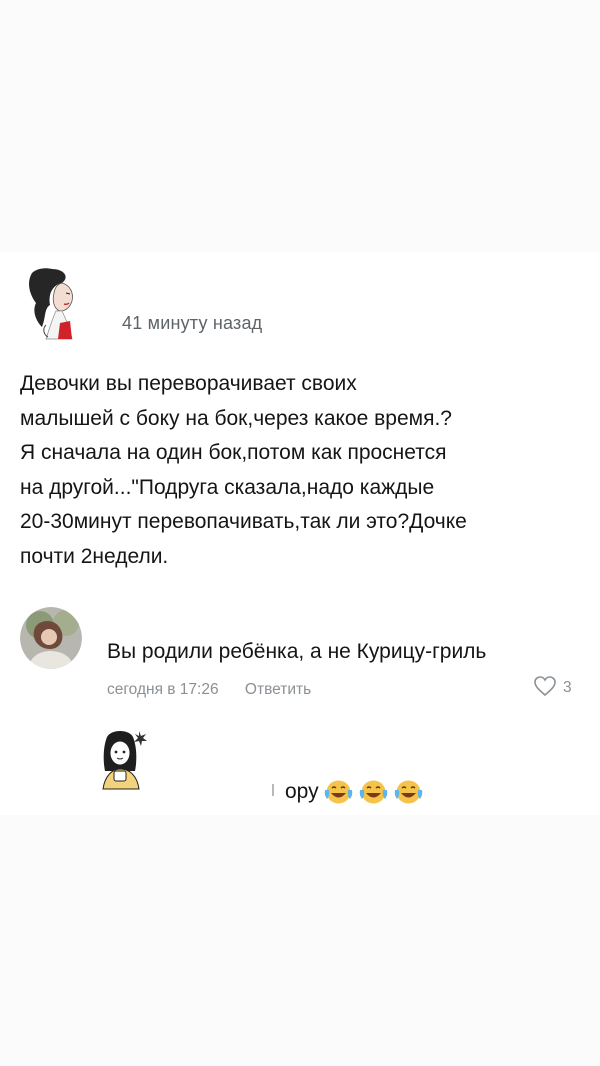 This screenshot has height=1066, width=600. Describe the element at coordinates (567, 687) in the screenshot. I see `like-count: 3` at that location.